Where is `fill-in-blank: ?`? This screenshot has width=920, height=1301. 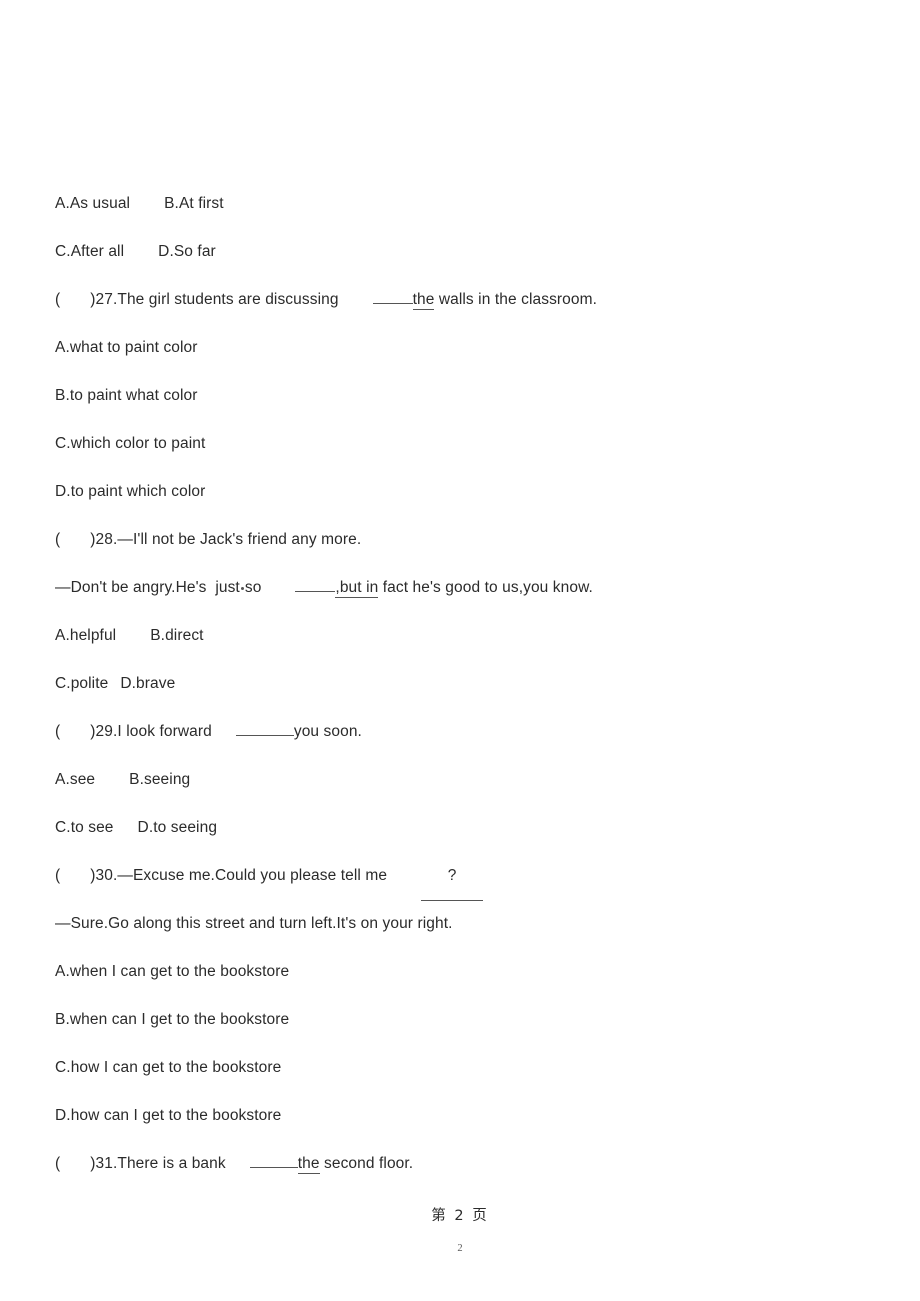
fill-in-blank: ? is located at coordinates (452, 876).